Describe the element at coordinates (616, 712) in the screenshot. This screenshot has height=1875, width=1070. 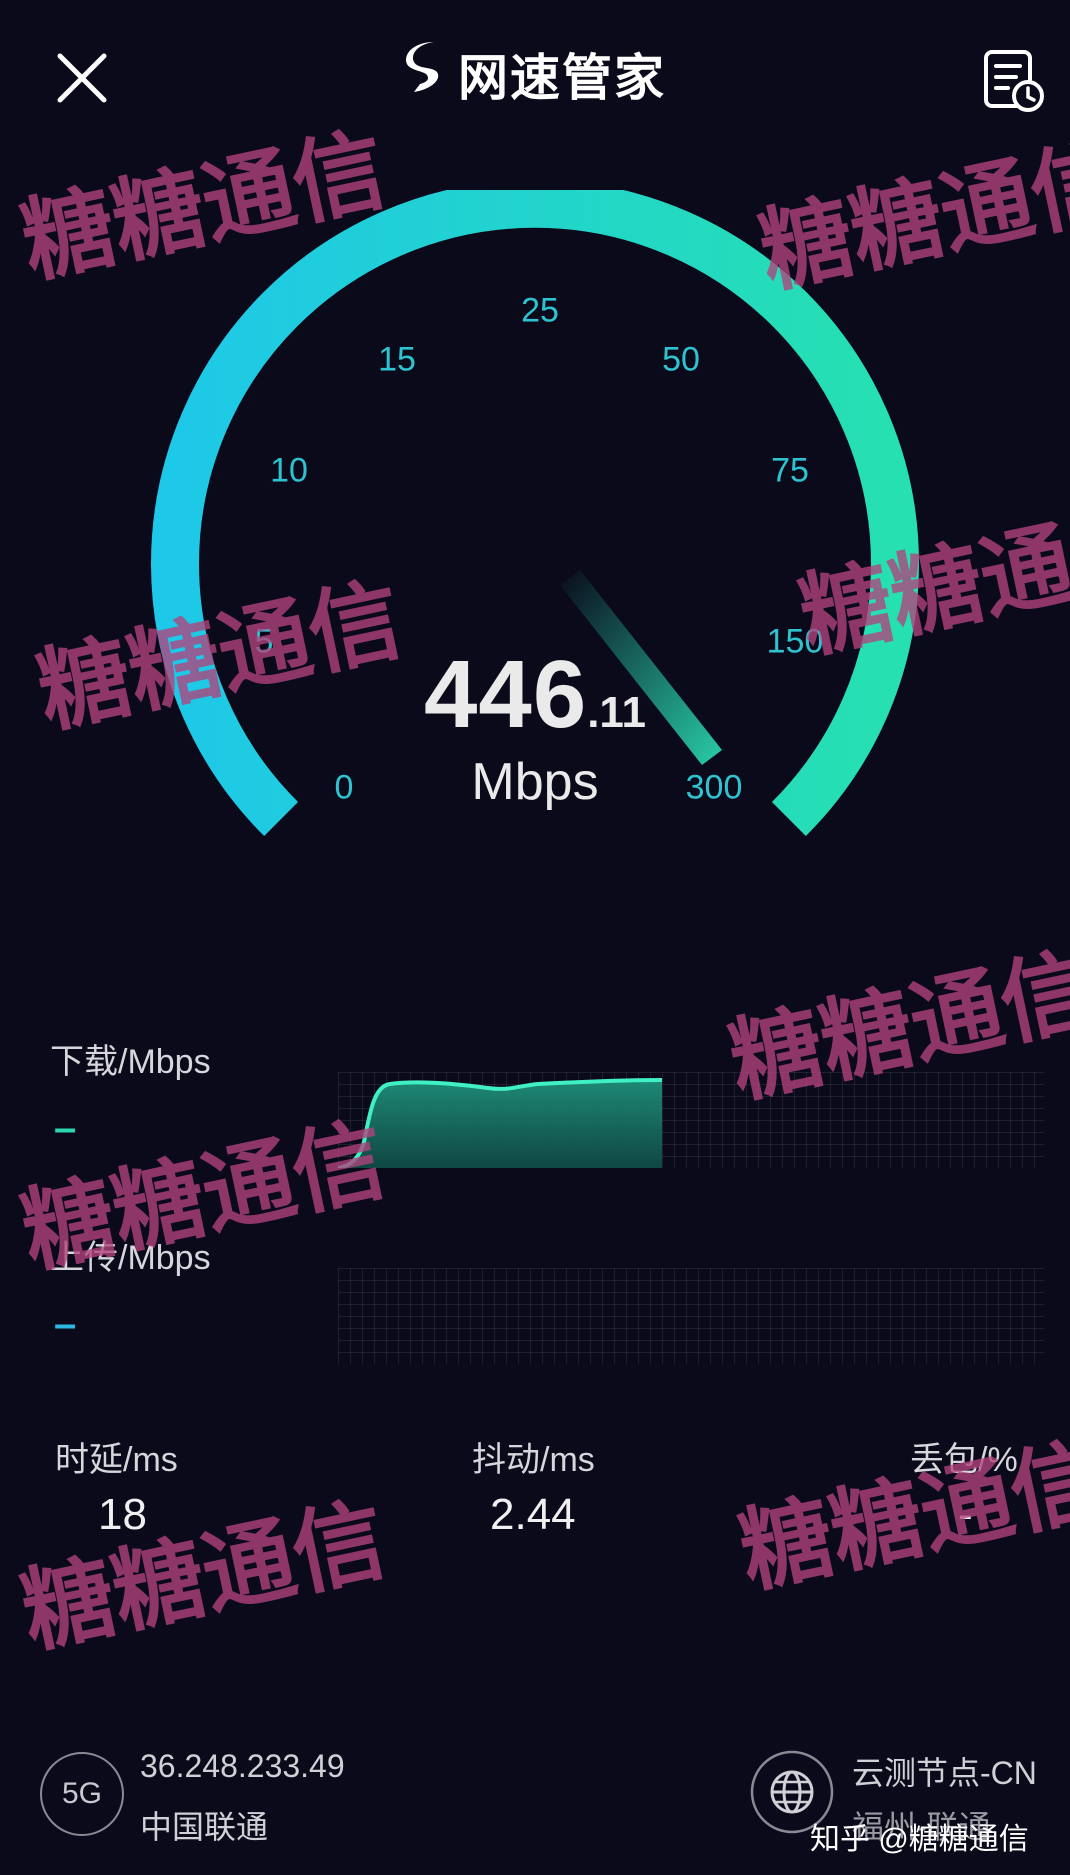
I see `speed-decimal: .11` at that location.